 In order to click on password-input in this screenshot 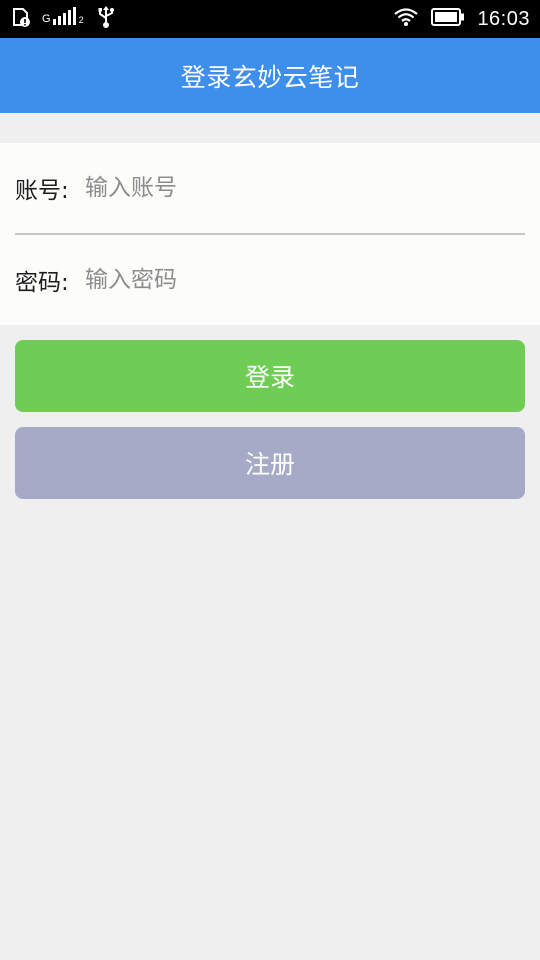, I will do `click(285, 280)`.